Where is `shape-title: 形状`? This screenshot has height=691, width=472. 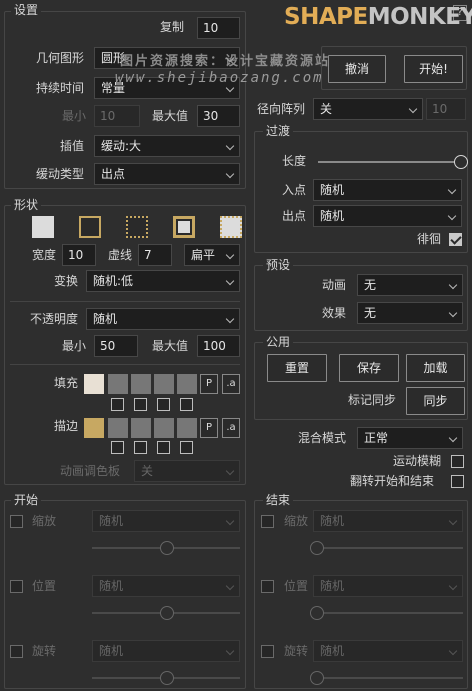 shape-title: 形状 is located at coordinates (26, 205).